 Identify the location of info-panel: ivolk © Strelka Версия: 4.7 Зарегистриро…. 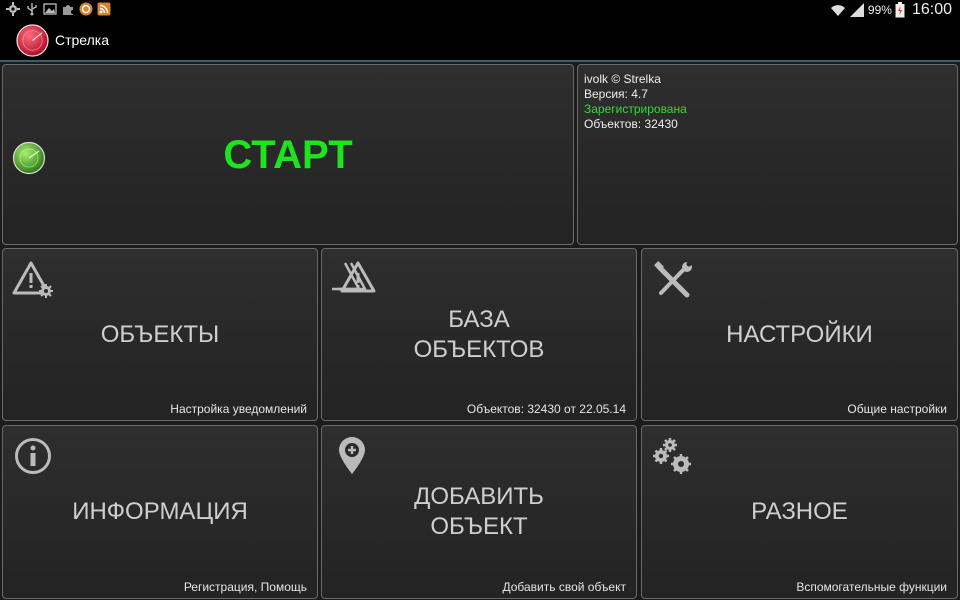
(767, 154).